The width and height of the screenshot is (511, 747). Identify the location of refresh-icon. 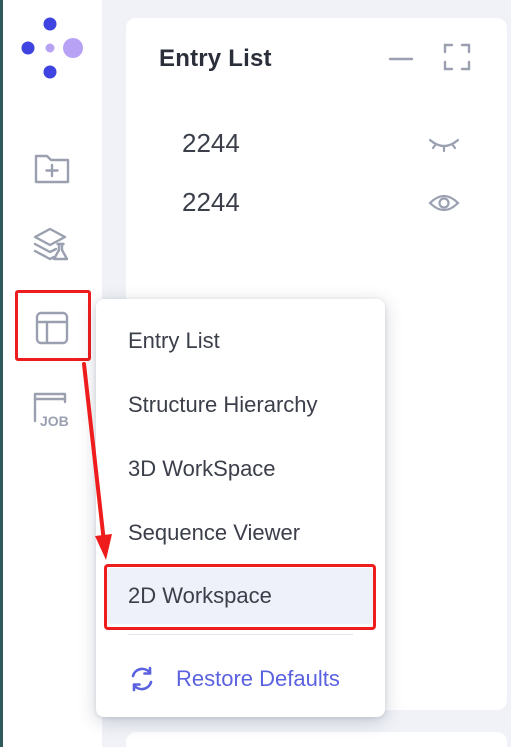
(142, 679).